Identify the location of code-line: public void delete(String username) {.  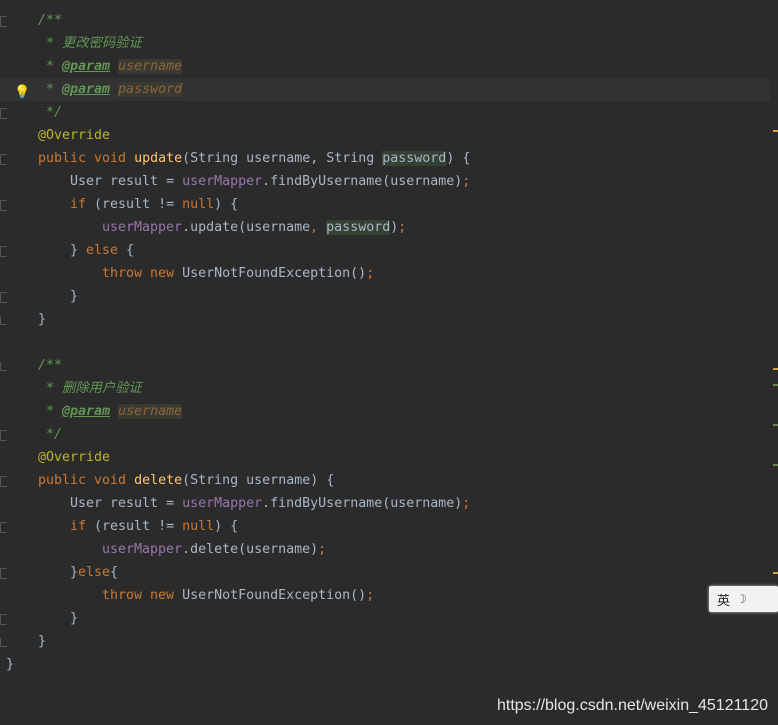
(385, 480).